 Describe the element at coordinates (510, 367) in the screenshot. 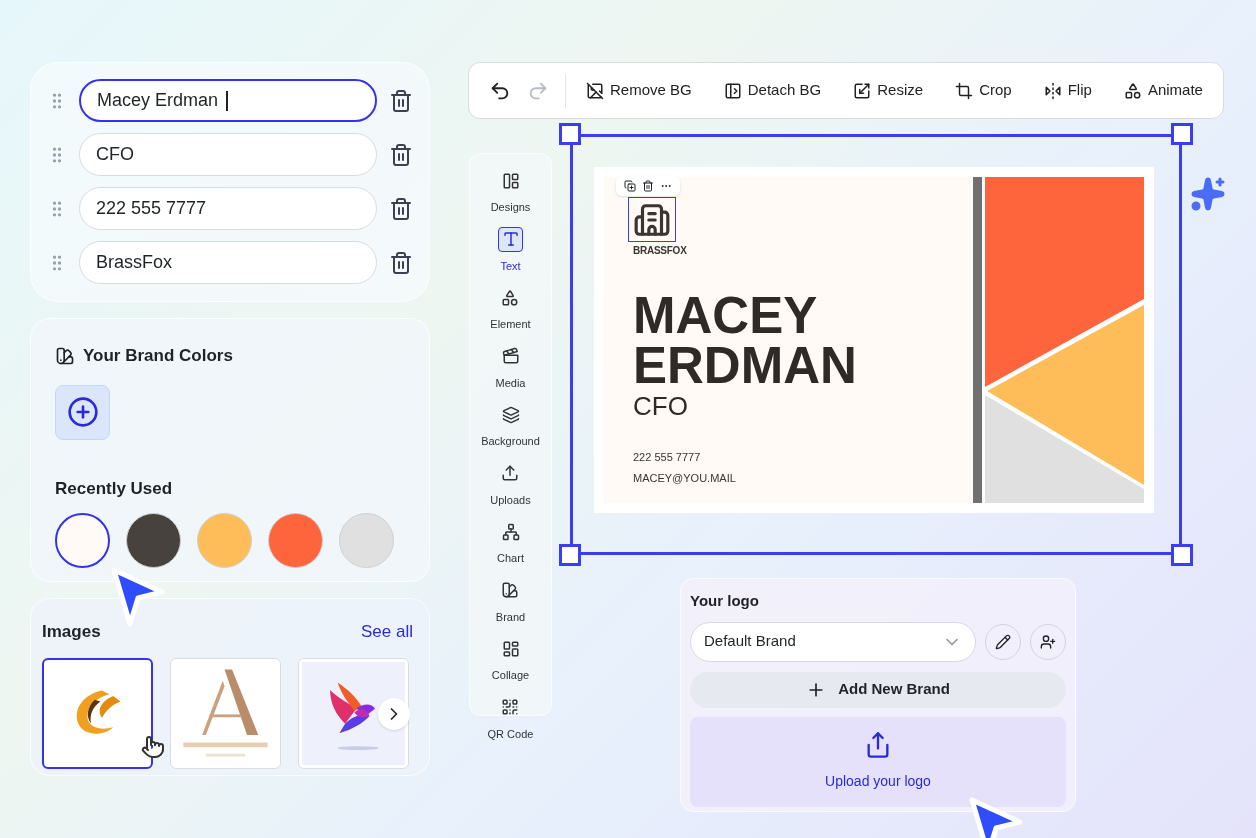

I see `rail-tab: Media` at that location.